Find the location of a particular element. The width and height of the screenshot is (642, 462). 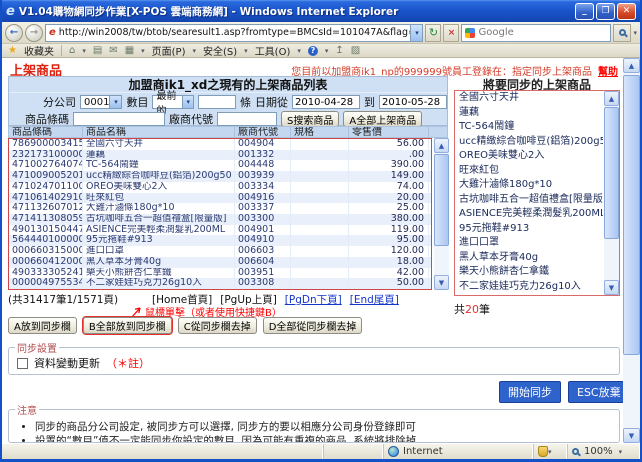

sync-list-item: 樂天小熊餅杏仁拿鐵 is located at coordinates (529, 272).